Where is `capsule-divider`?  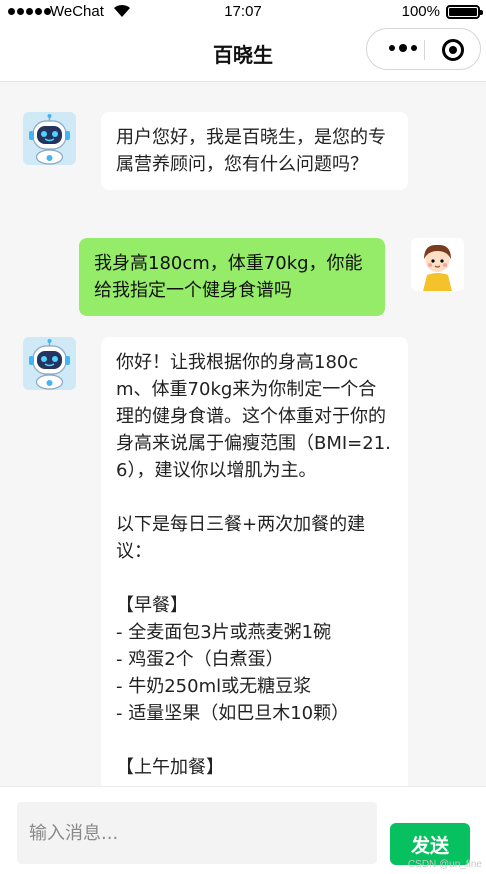 capsule-divider is located at coordinates (424, 50).